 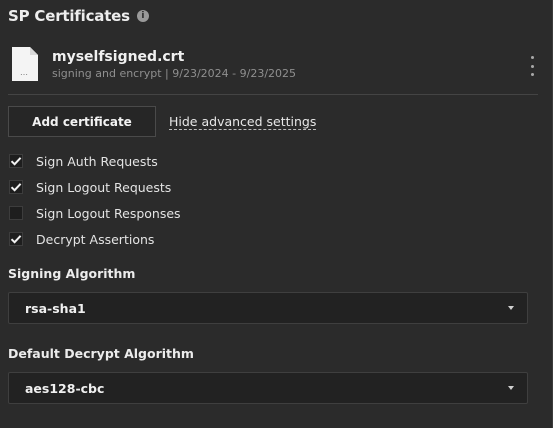 I want to click on option-sign-auth-requests: Sign Auth Requests, so click(x=95, y=161).